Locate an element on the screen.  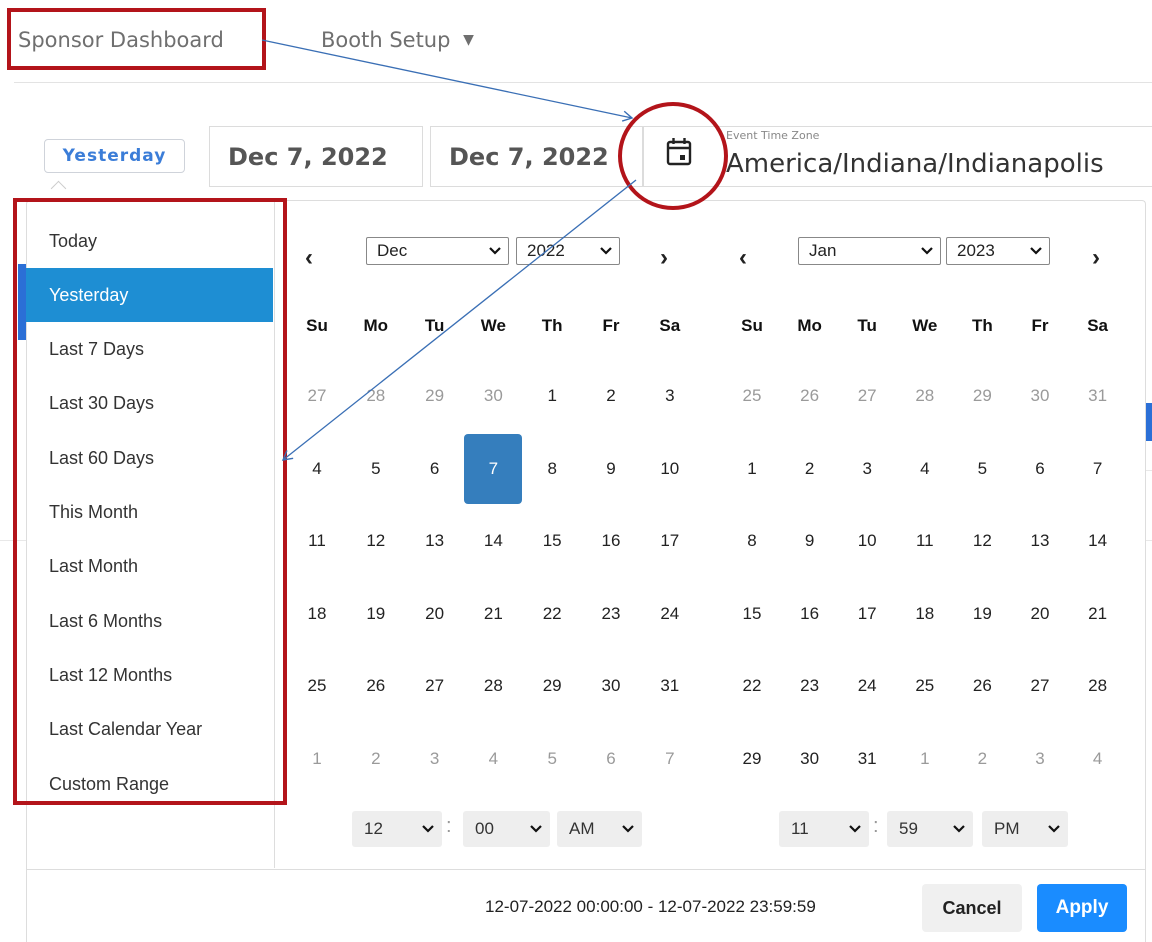
annotation-arrows is located at coordinates (449, 250).